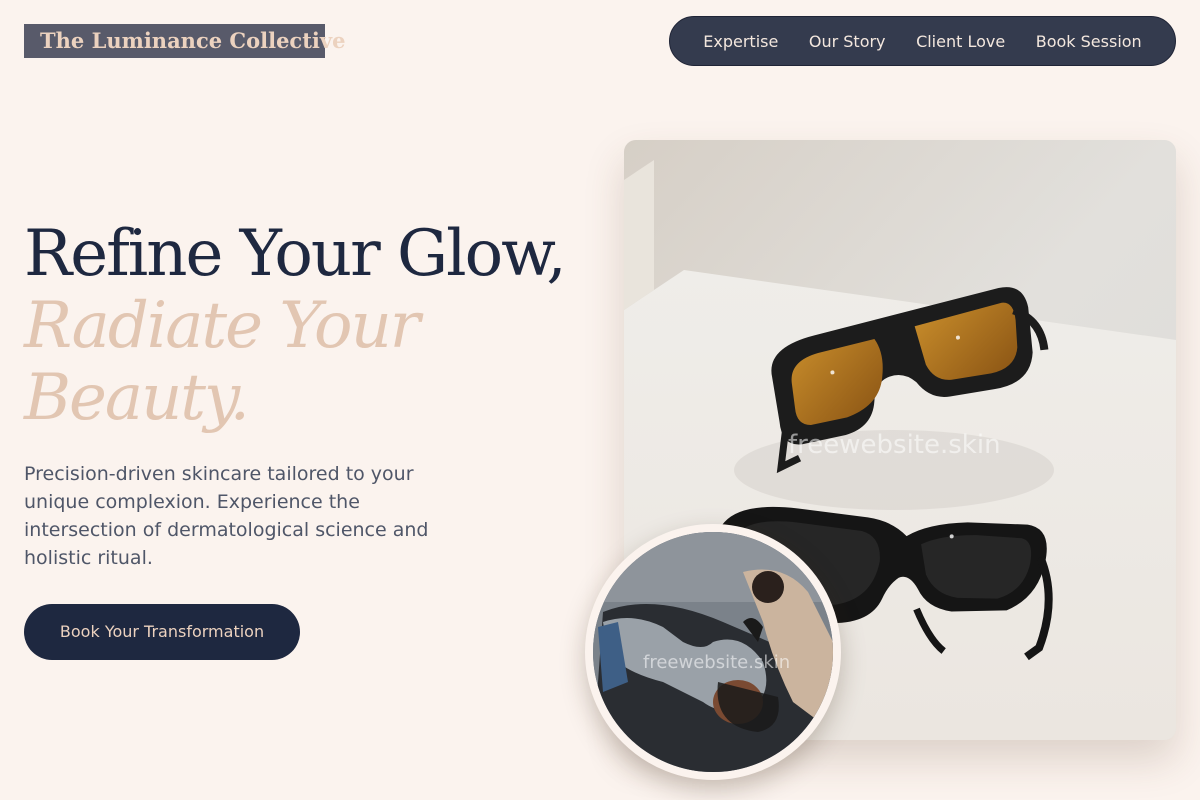 Image resolution: width=1200 pixels, height=800 pixels. I want to click on nav-item-our-story: Our Story, so click(847, 41).